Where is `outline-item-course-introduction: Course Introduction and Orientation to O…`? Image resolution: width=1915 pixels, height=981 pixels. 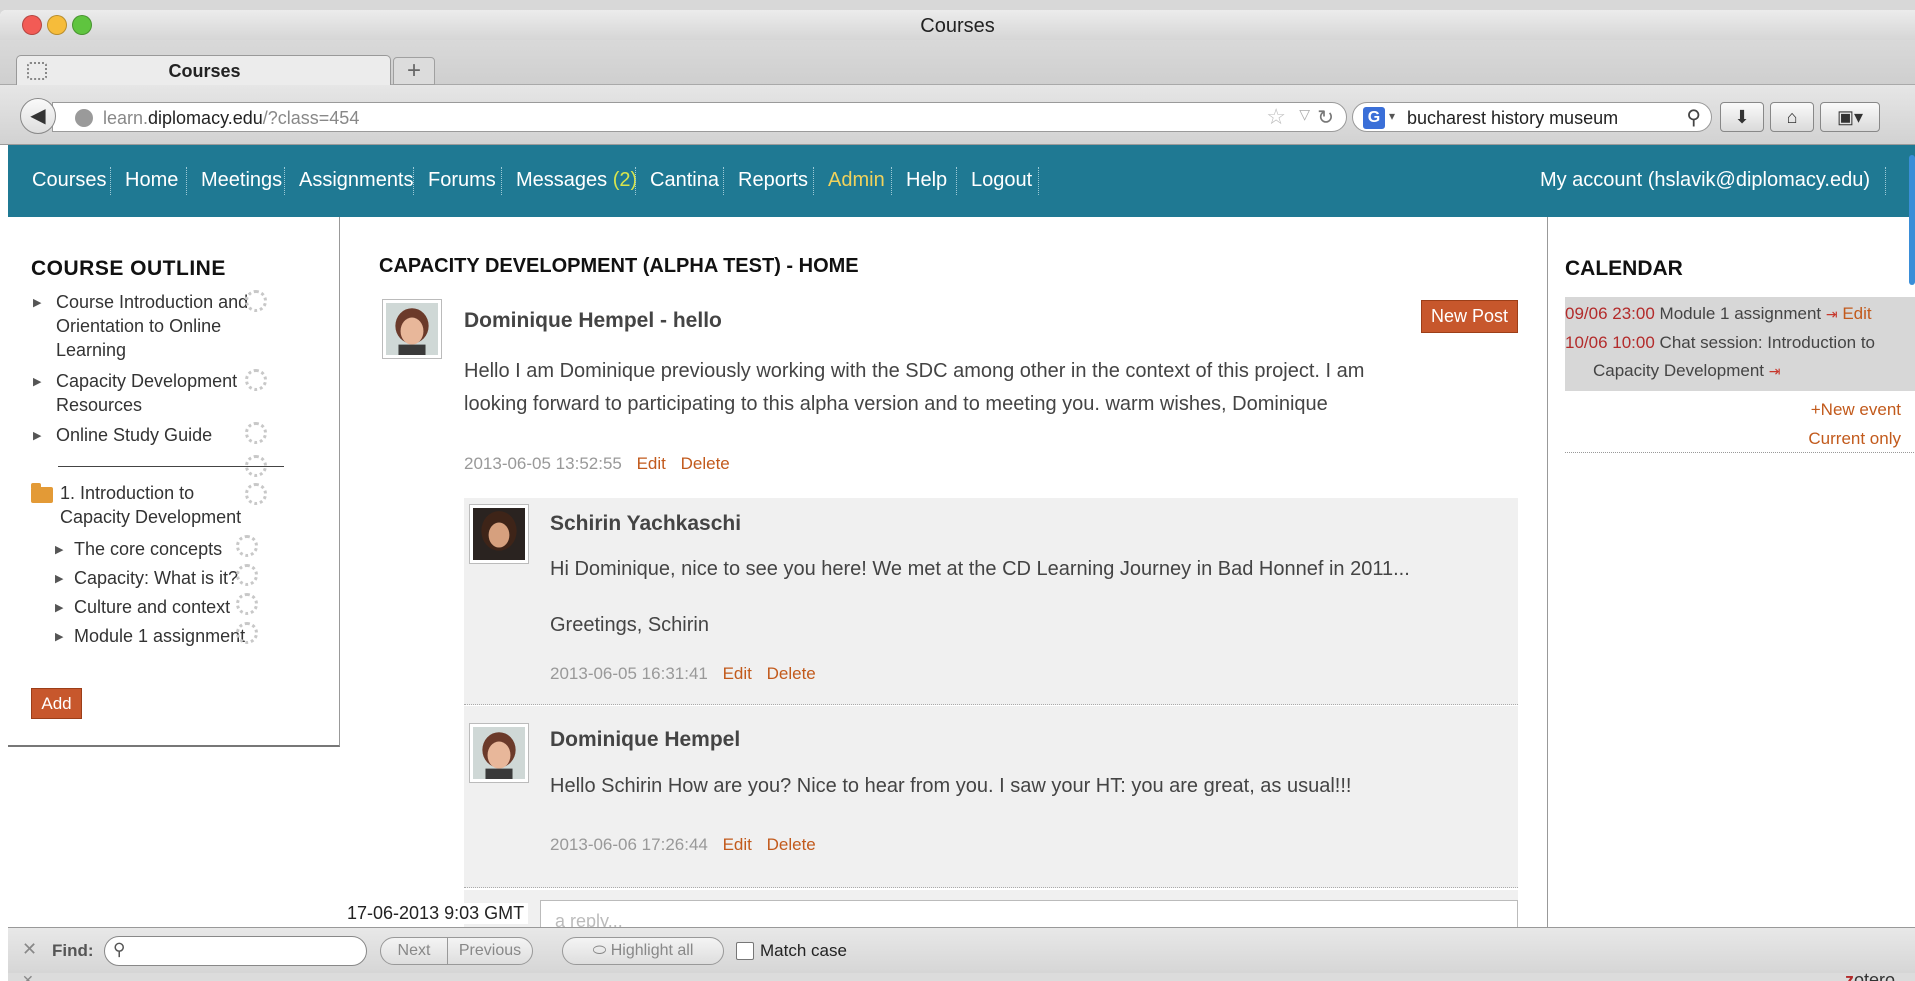 outline-item-course-introduction: Course Introduction and Orientation to O… is located at coordinates (152, 326).